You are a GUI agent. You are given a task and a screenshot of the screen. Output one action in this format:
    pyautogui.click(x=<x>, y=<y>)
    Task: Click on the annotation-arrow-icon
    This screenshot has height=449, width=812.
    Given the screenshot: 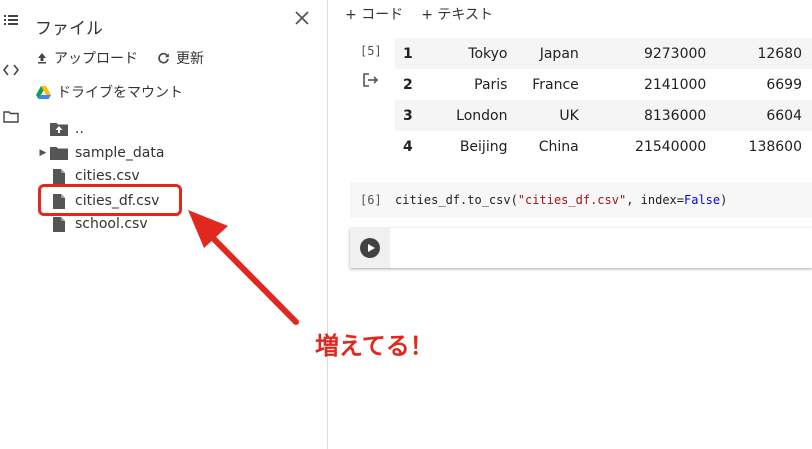 What is the action you would take?
    pyautogui.click(x=243, y=267)
    